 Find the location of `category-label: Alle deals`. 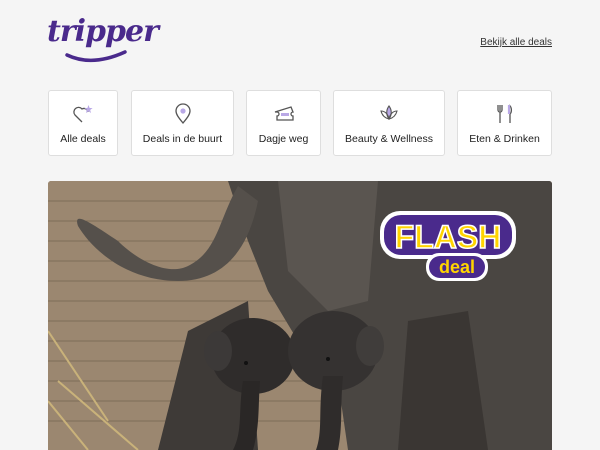

category-label: Alle deals is located at coordinates (83, 139).